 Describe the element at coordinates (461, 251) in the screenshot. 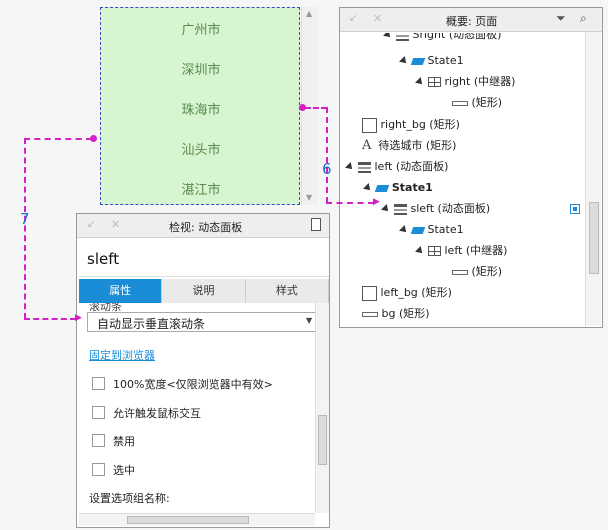

I see `outline-row: left (中继器)` at that location.